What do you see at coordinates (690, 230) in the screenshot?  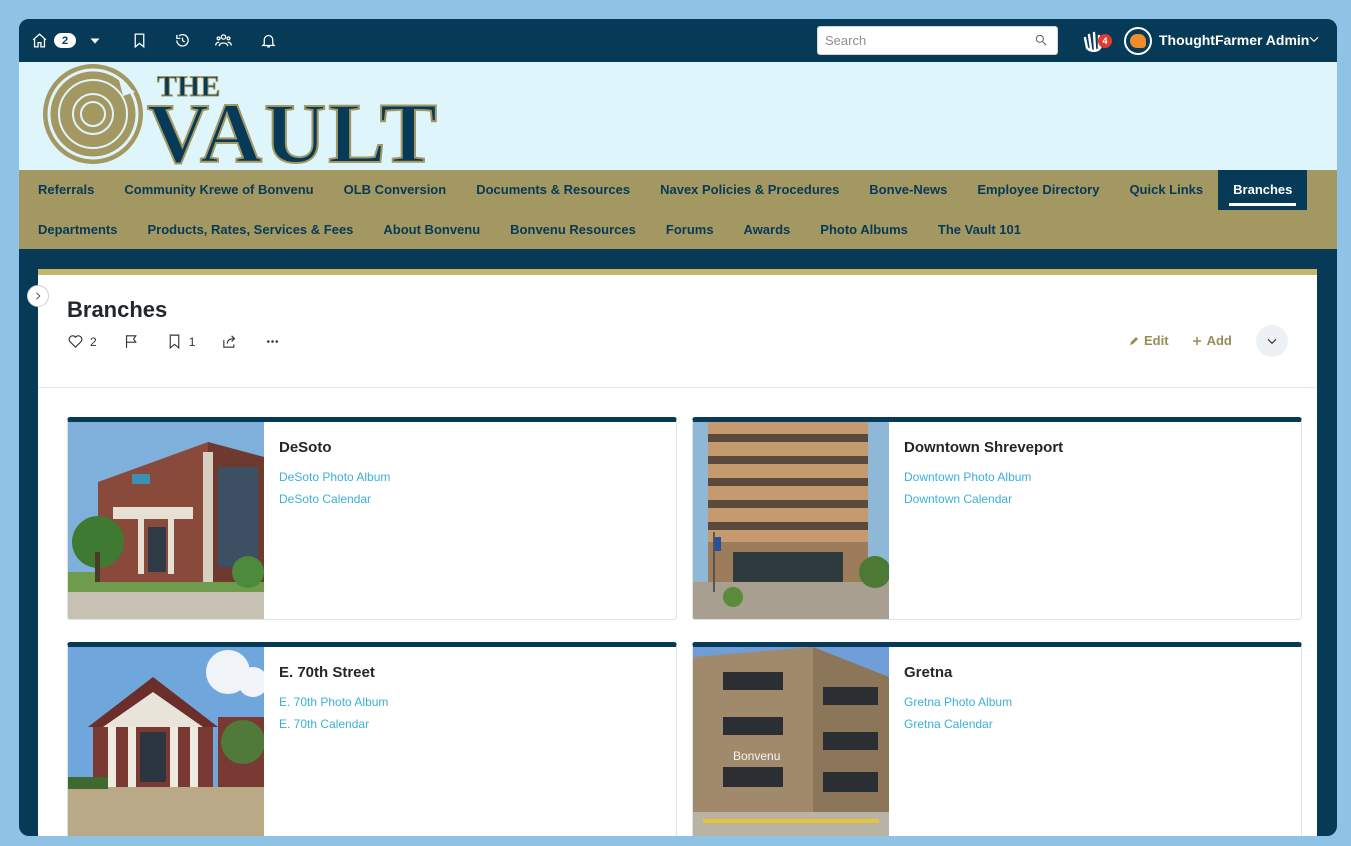 I see `nav-item-forums: Forums` at bounding box center [690, 230].